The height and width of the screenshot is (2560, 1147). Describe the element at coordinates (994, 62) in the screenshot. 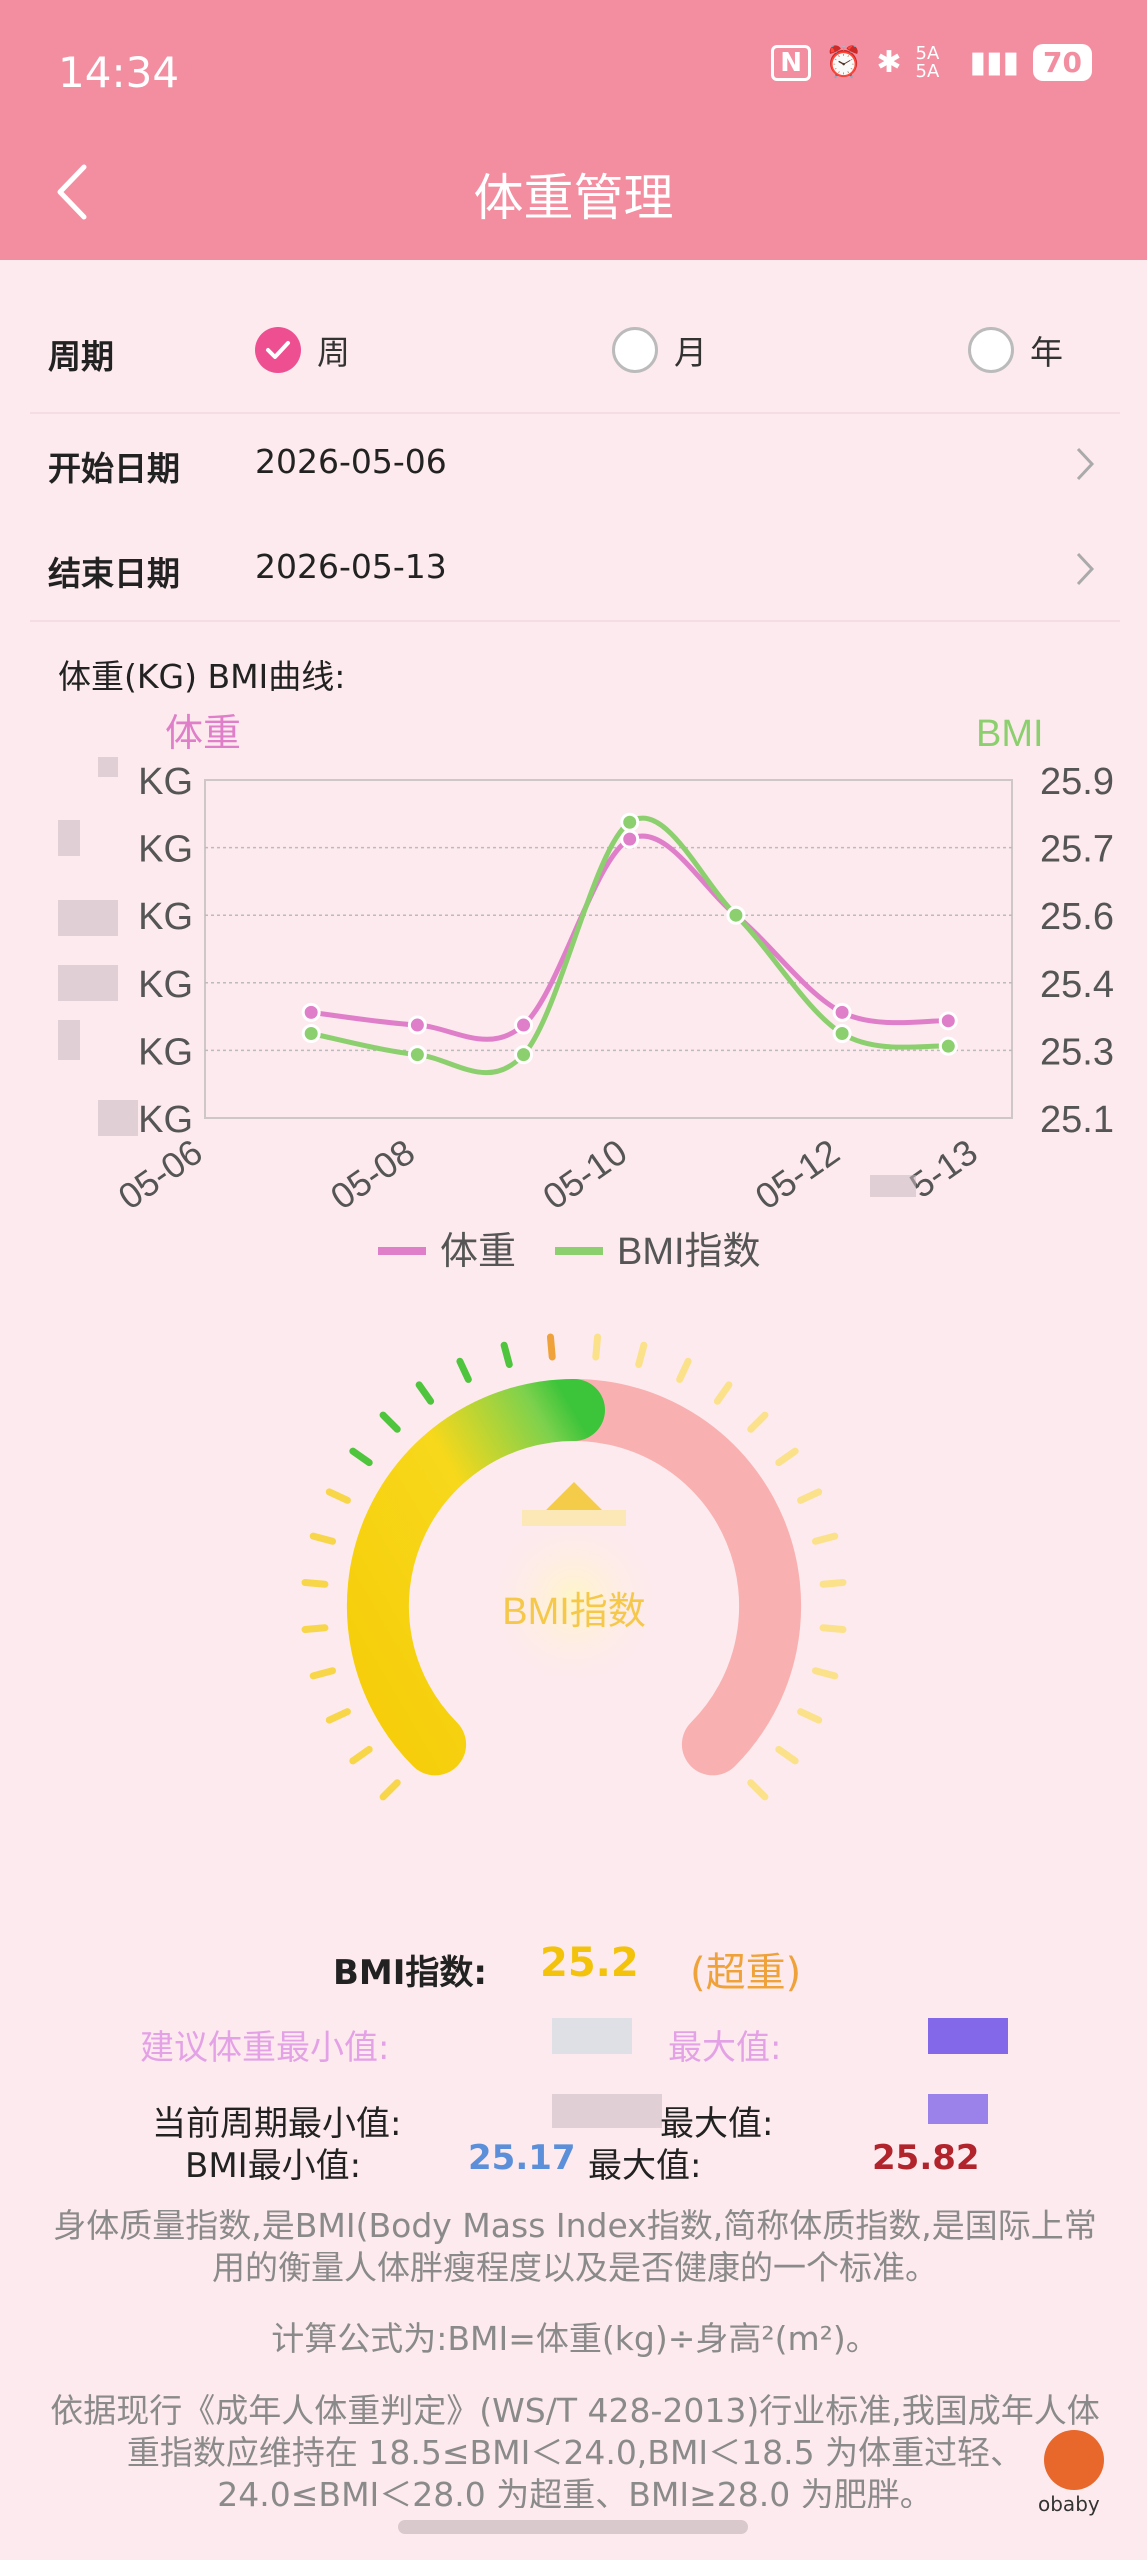

I see `signal-icon: ▮▮▮` at that location.